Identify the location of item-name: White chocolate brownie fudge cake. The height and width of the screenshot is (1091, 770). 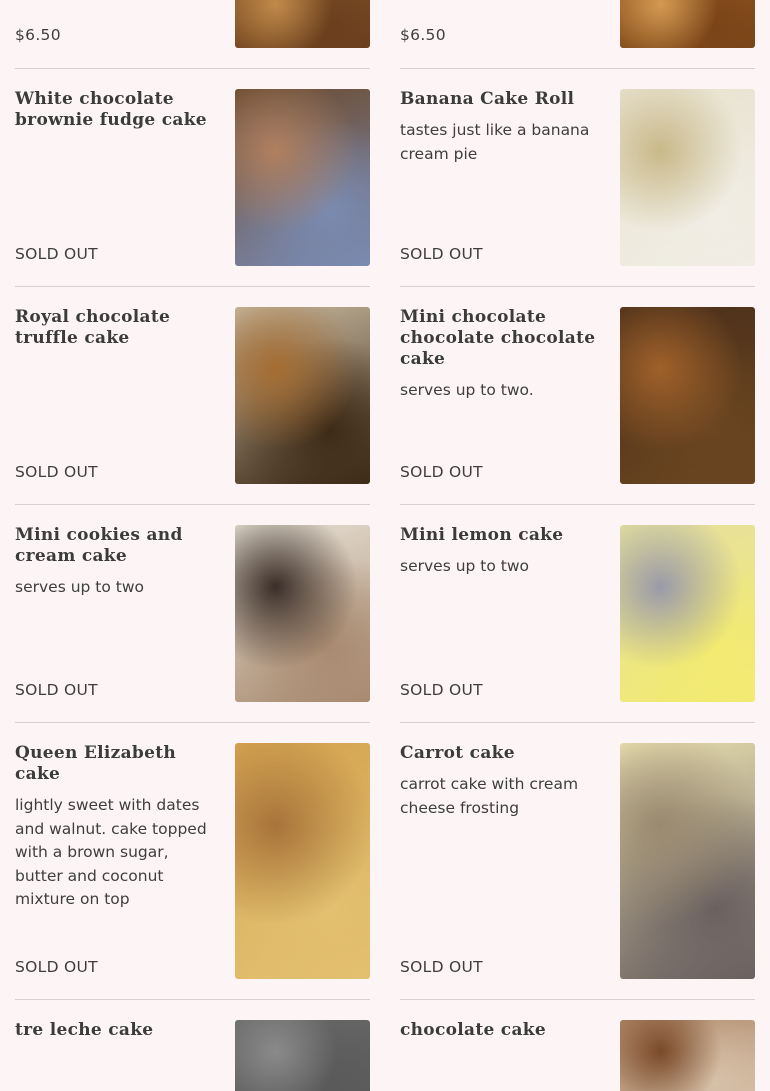
(111, 109).